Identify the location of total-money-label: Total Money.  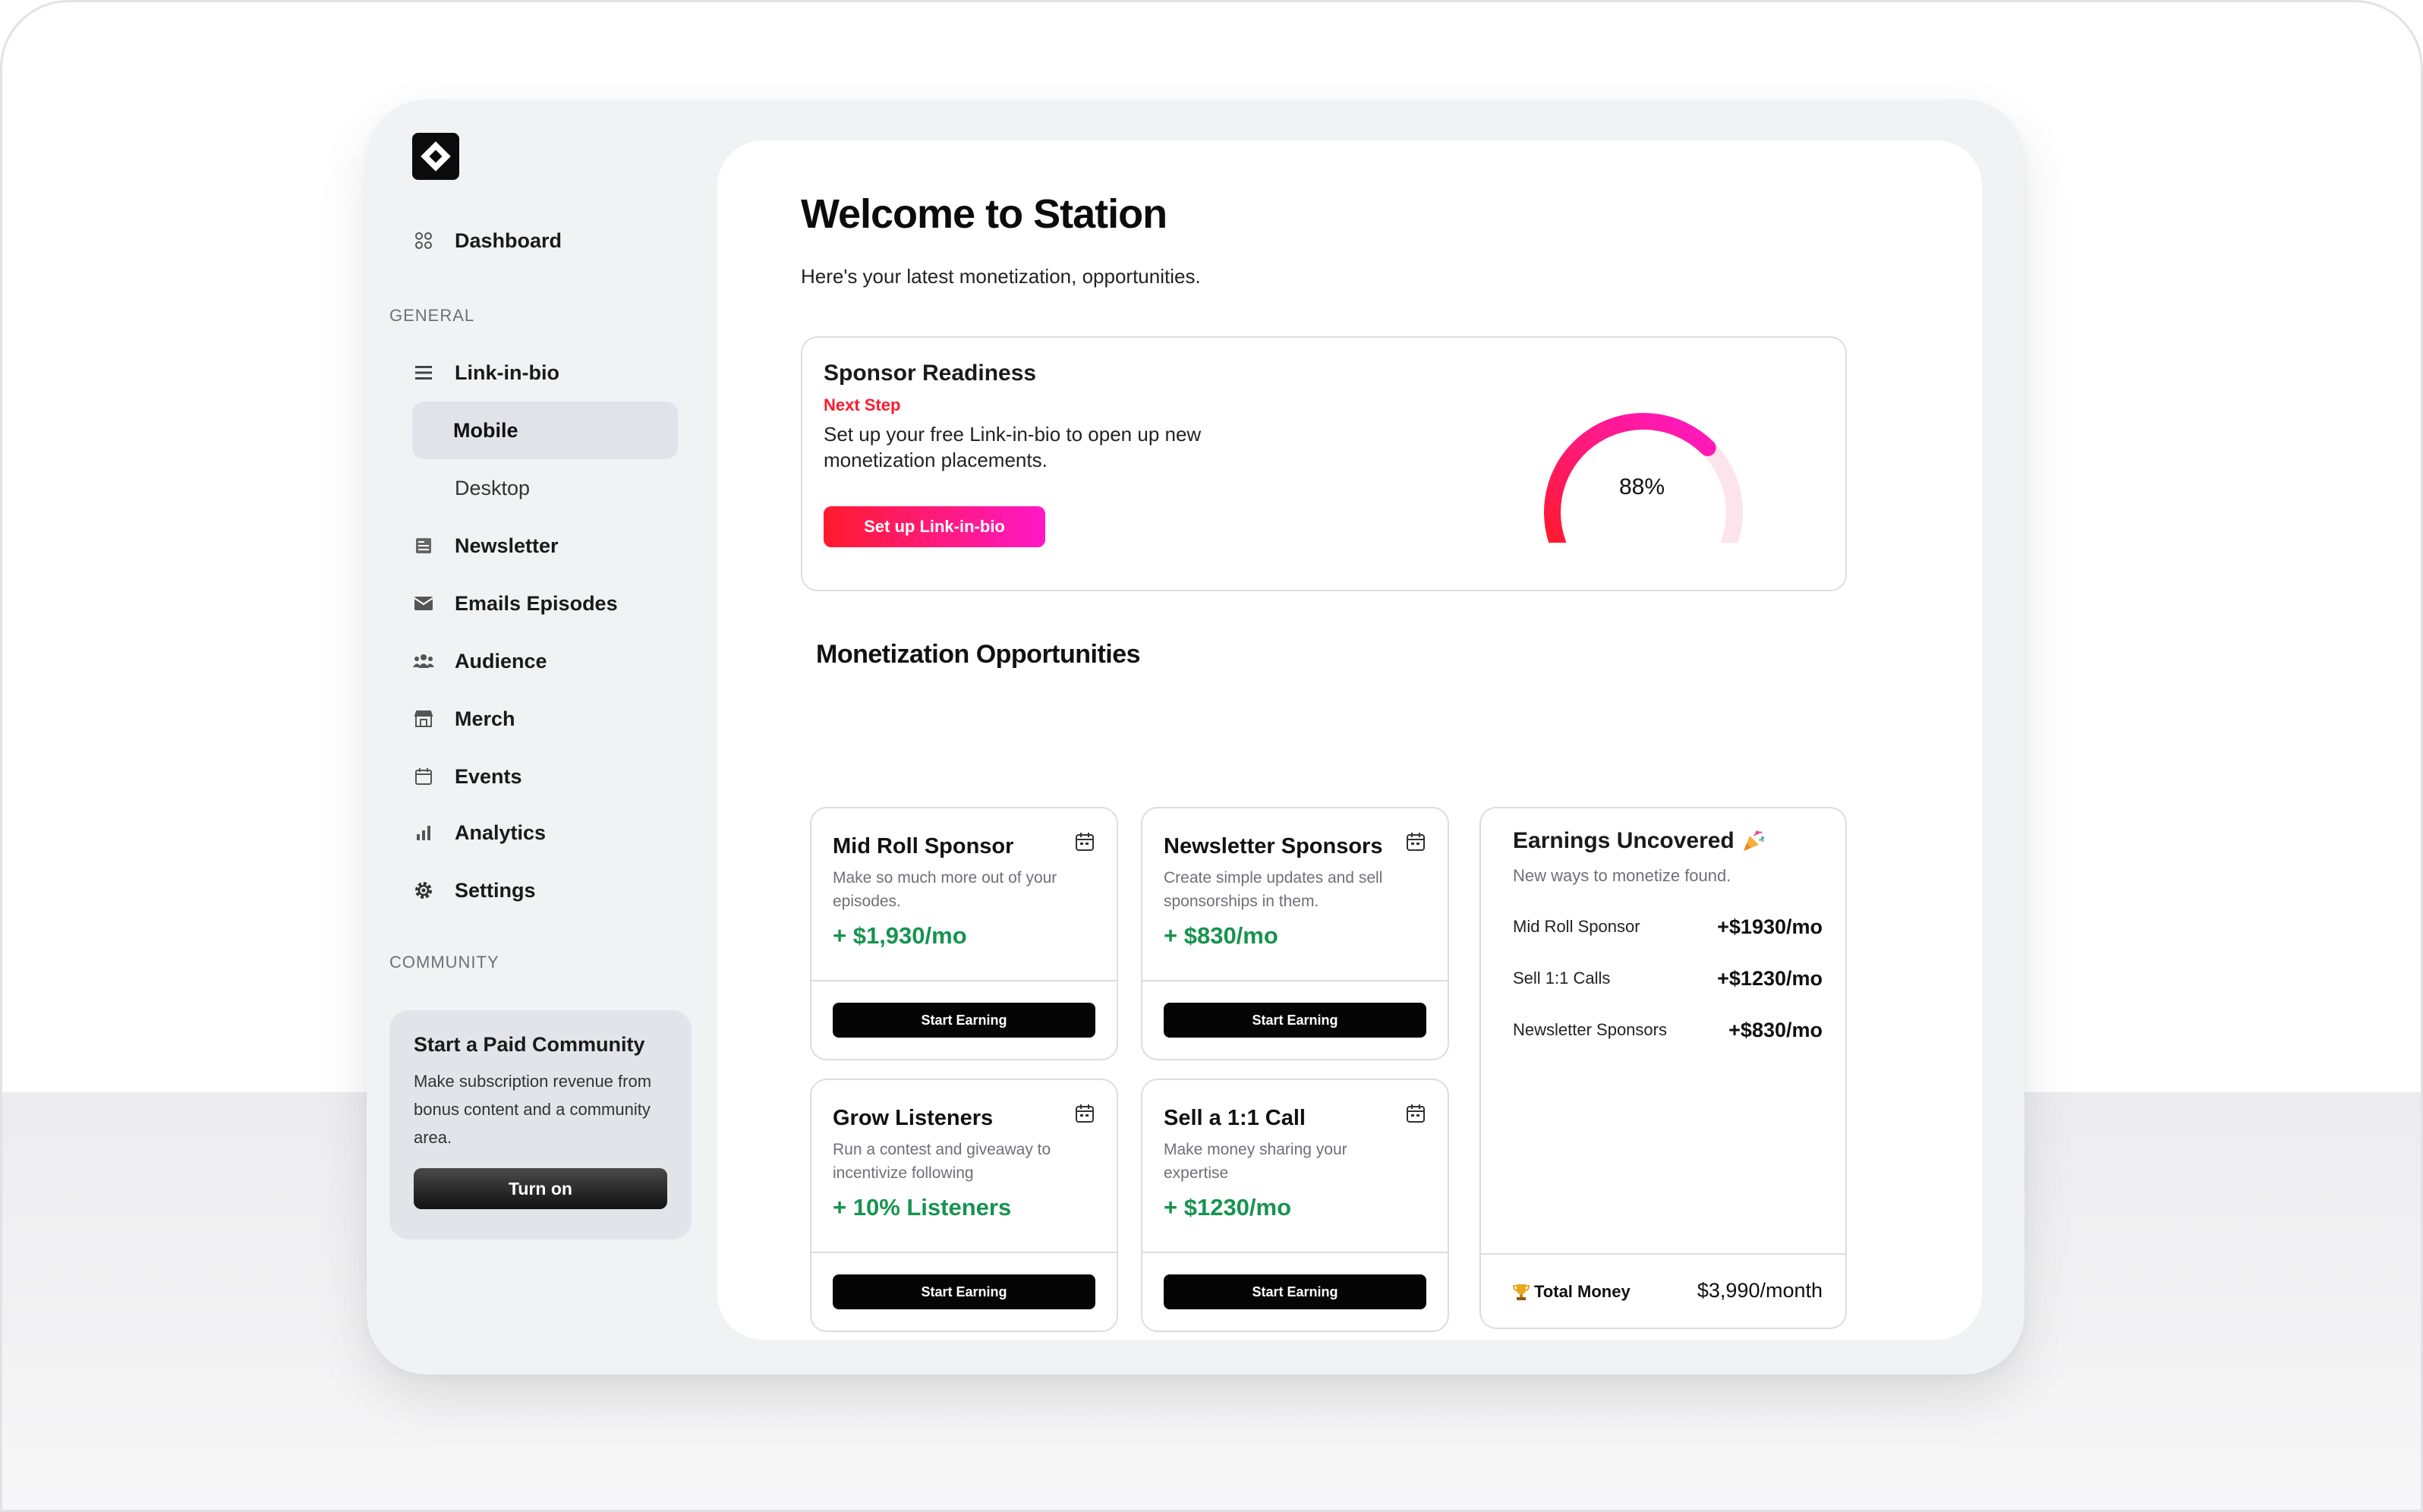
(1572, 1292).